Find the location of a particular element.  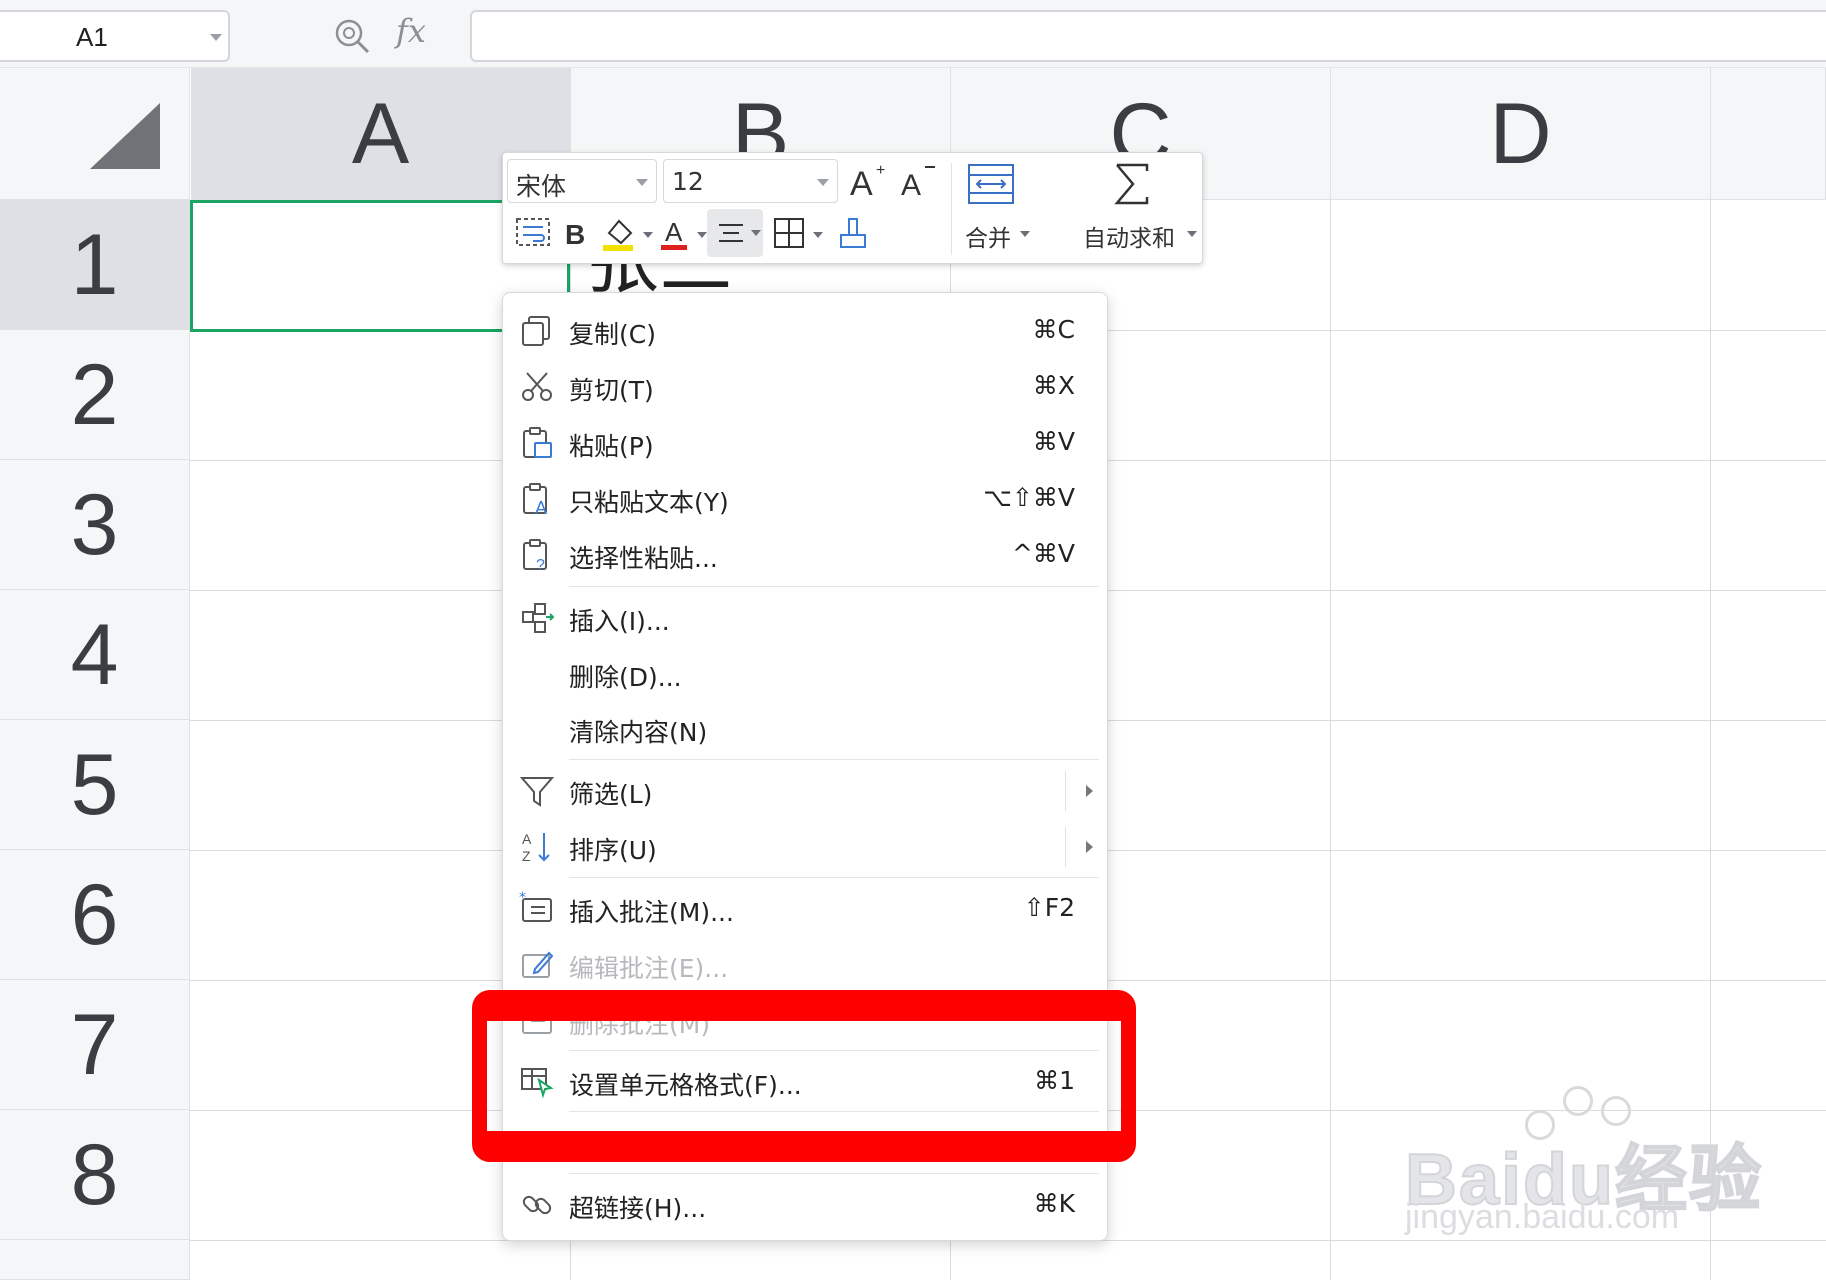

wrap-text-button is located at coordinates (533, 233).